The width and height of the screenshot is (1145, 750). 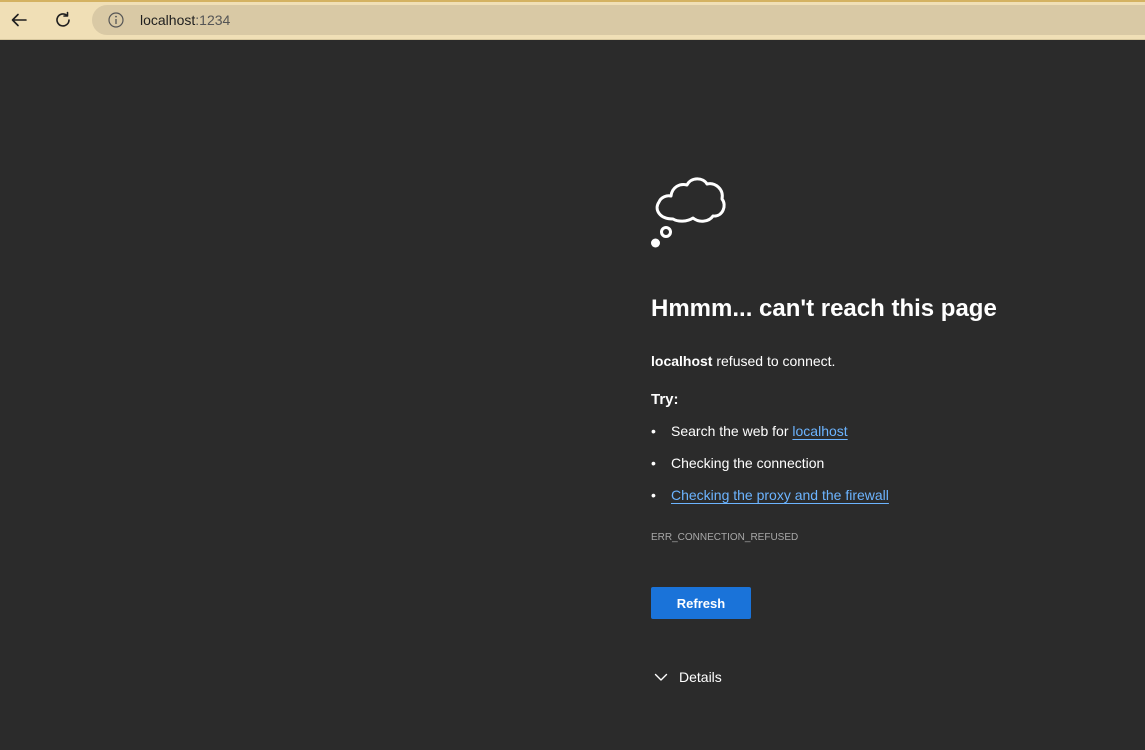 I want to click on list-item: • Checking the connection, so click(x=770, y=471).